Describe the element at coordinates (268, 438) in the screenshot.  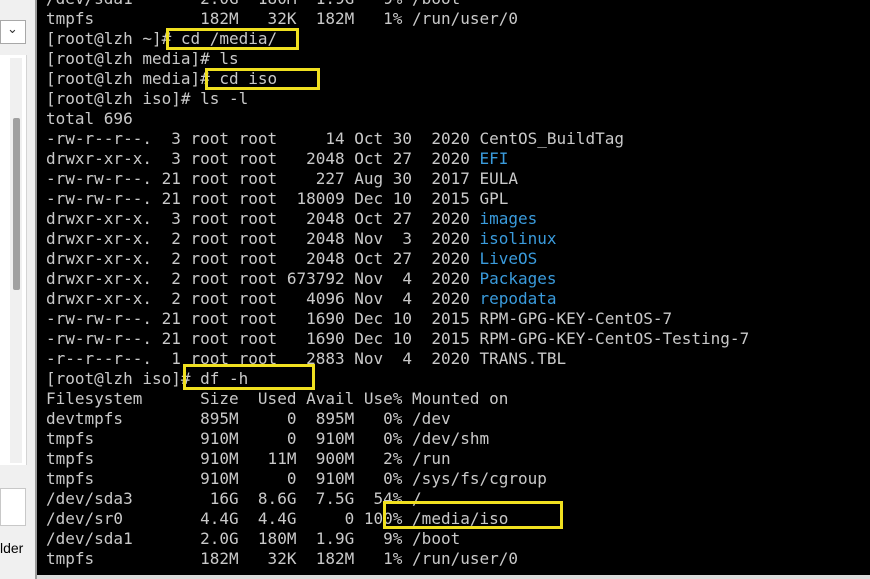
I see `line-text: tmpfs 910M 0 910M 0% /dev/shm` at that location.